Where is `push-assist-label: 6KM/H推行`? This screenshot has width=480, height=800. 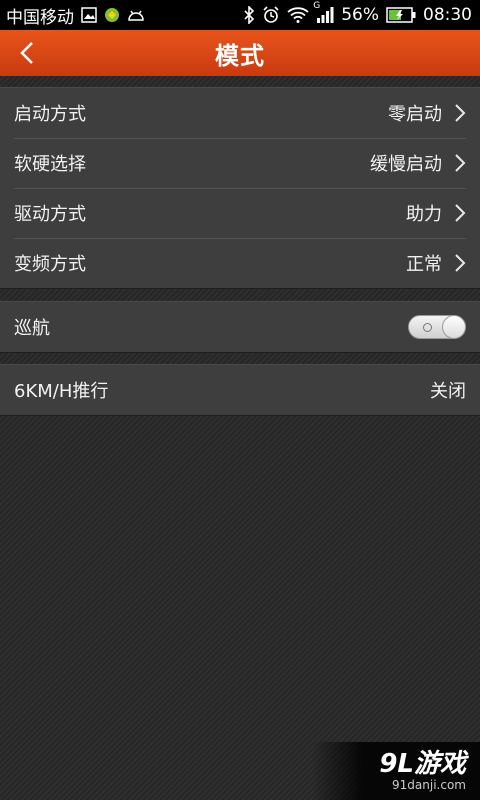
push-assist-label: 6KM/H推行 is located at coordinates (61, 391).